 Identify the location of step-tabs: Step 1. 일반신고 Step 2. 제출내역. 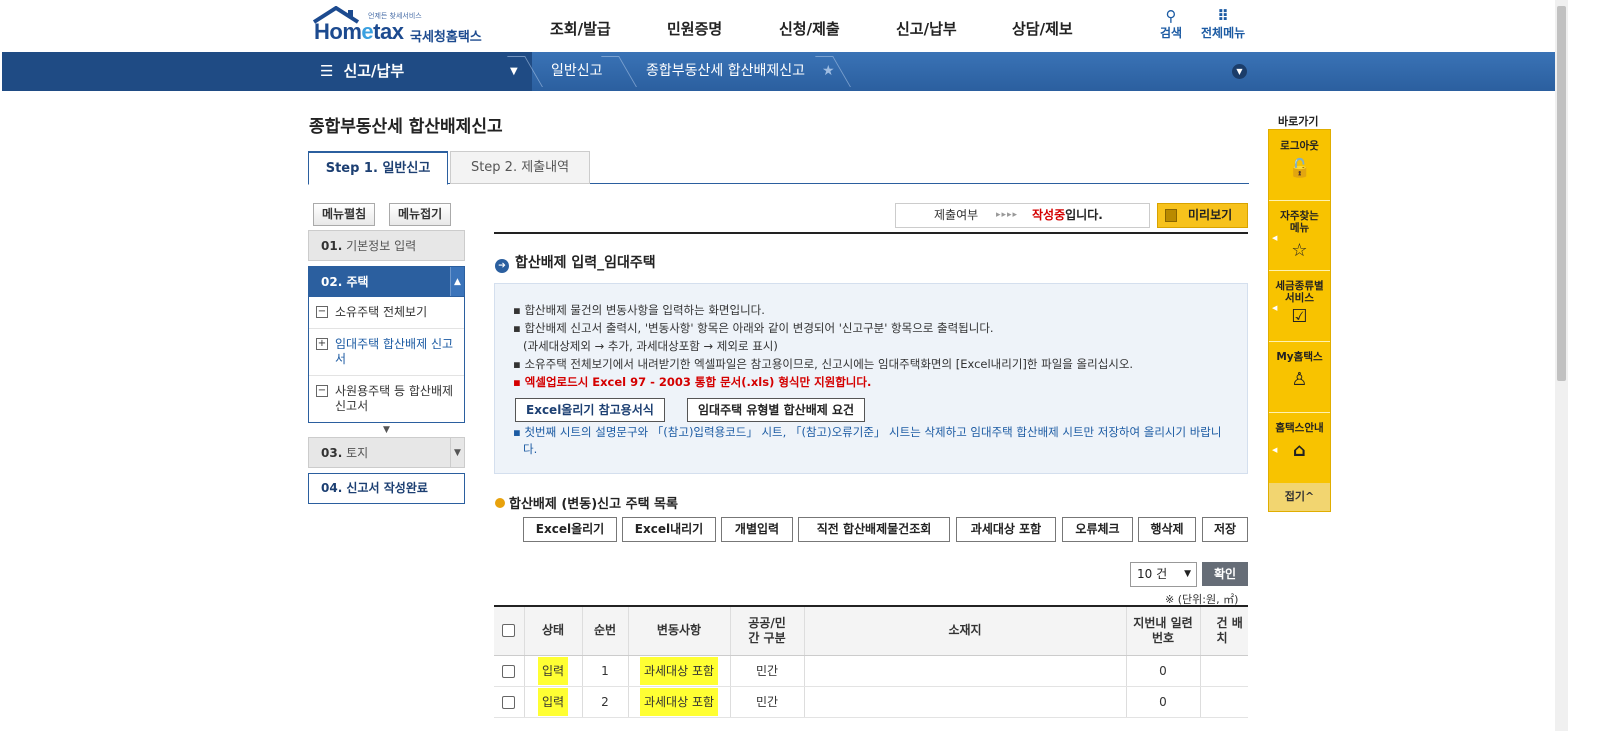
(778, 168).